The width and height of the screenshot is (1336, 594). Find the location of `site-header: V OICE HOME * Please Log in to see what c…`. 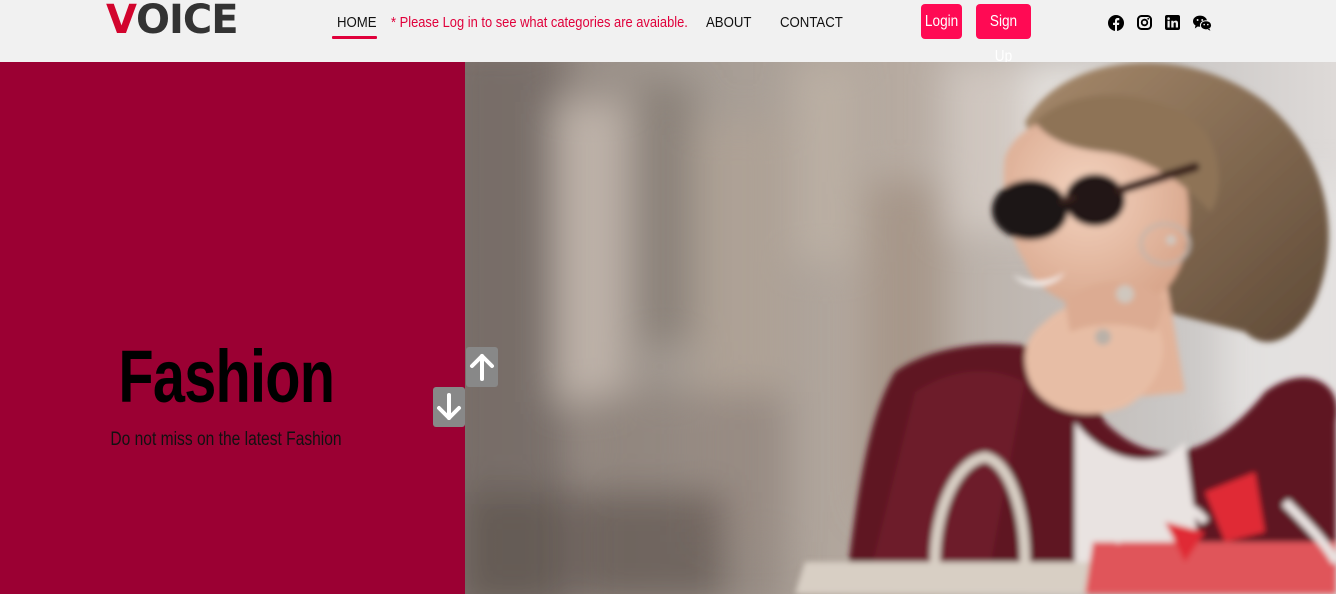

site-header: V OICE HOME * Please Log in to see what c… is located at coordinates (668, 32).